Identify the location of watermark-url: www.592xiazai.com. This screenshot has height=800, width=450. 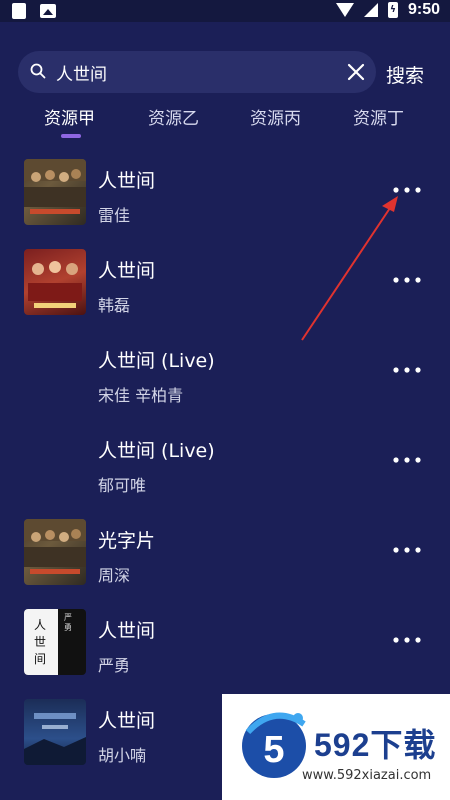
(367, 775).